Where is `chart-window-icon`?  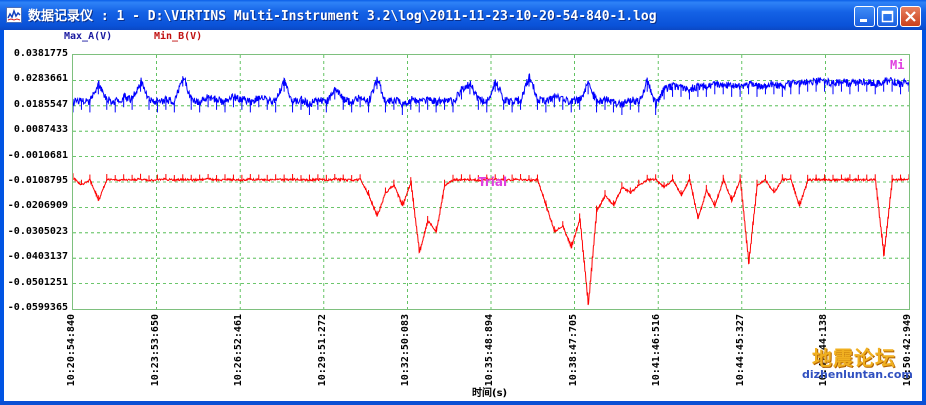 chart-window-icon is located at coordinates (14, 15).